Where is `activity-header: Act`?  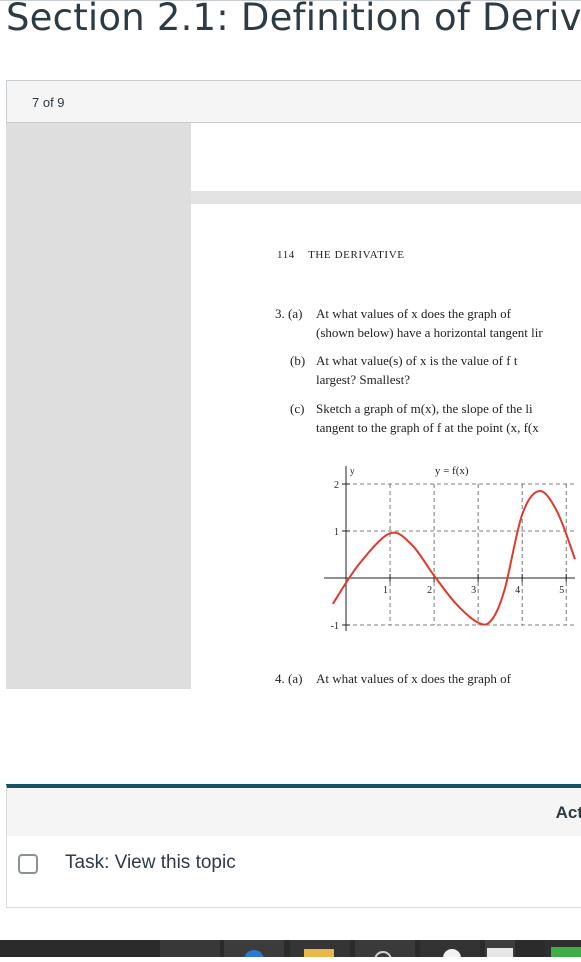 activity-header: Act is located at coordinates (294, 812).